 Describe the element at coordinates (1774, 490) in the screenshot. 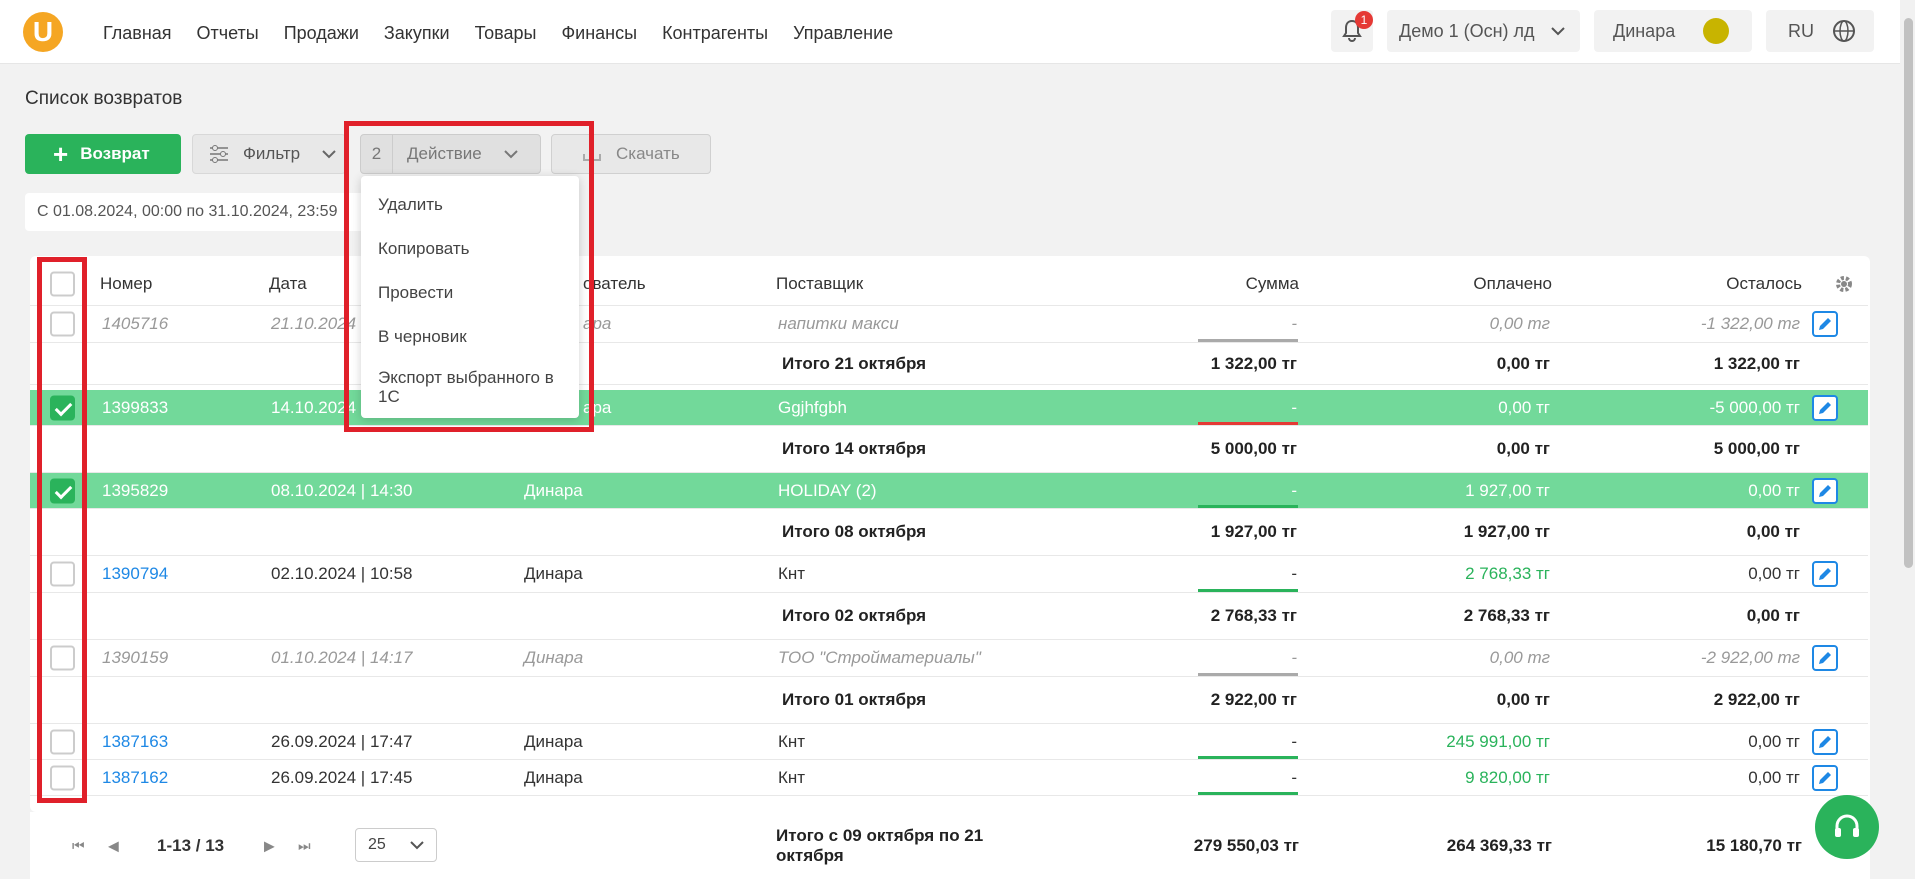

I see `row-left: 0,00 тг` at that location.